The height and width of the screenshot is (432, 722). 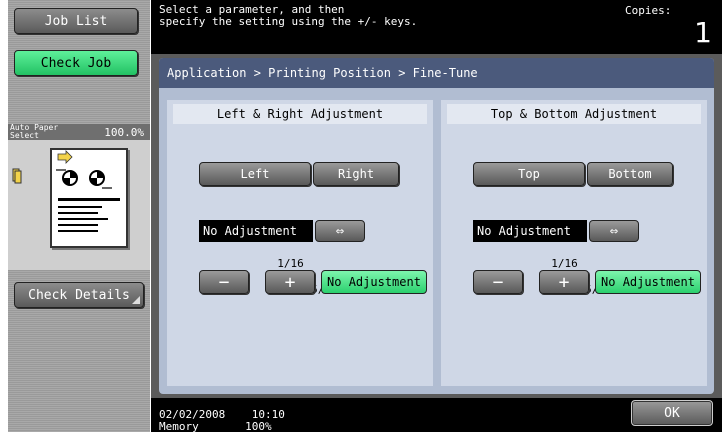 I want to click on memory-label: Memory, so click(x=179, y=426).